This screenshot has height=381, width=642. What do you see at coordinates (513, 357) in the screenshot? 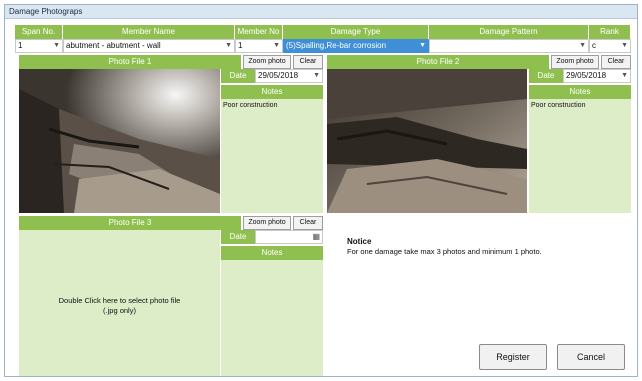
I see `register-button: Register` at bounding box center [513, 357].